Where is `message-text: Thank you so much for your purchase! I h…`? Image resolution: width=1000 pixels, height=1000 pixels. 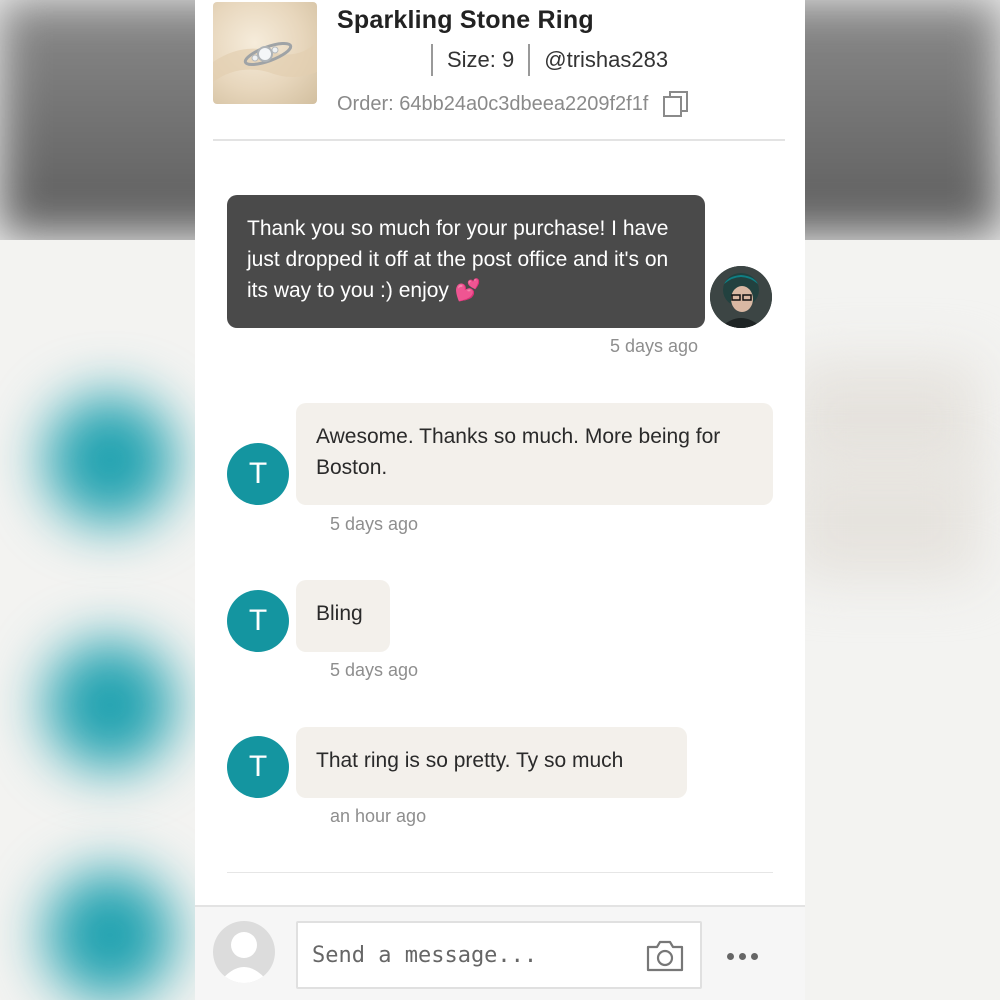
message-text: Thank you so much for your purchase! I h… is located at coordinates (458, 259).